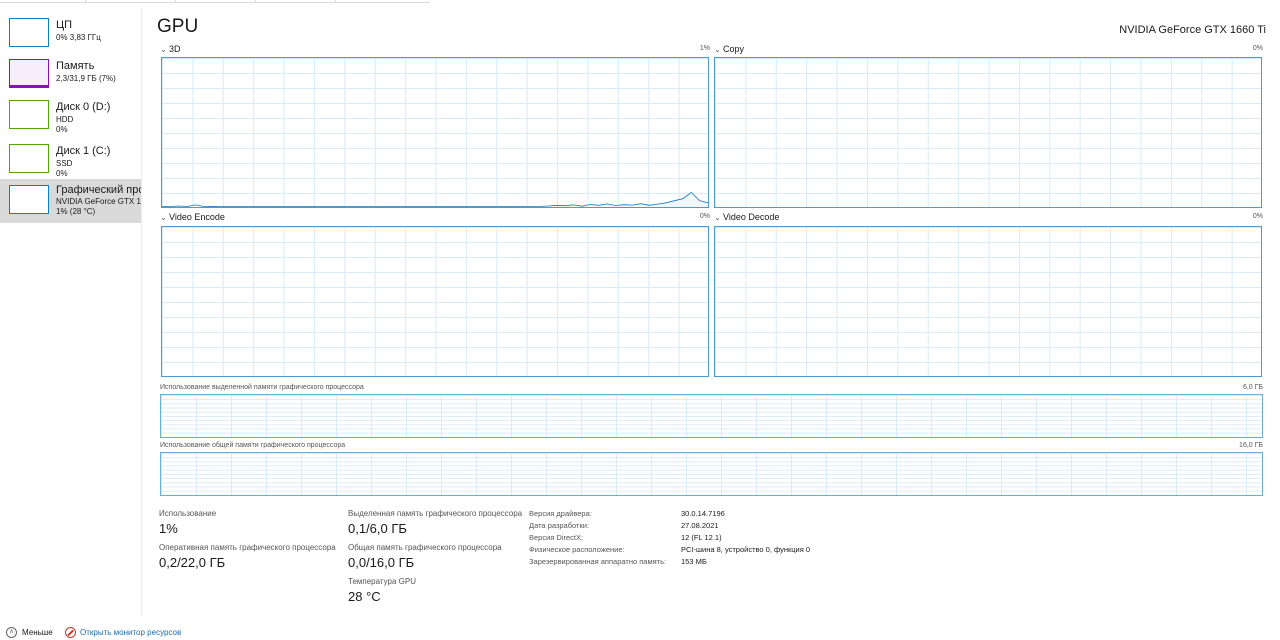  Describe the element at coordinates (1192, 30) in the screenshot. I see `device-name: NVIDIA GeForce GTX 1660 Ti` at that location.